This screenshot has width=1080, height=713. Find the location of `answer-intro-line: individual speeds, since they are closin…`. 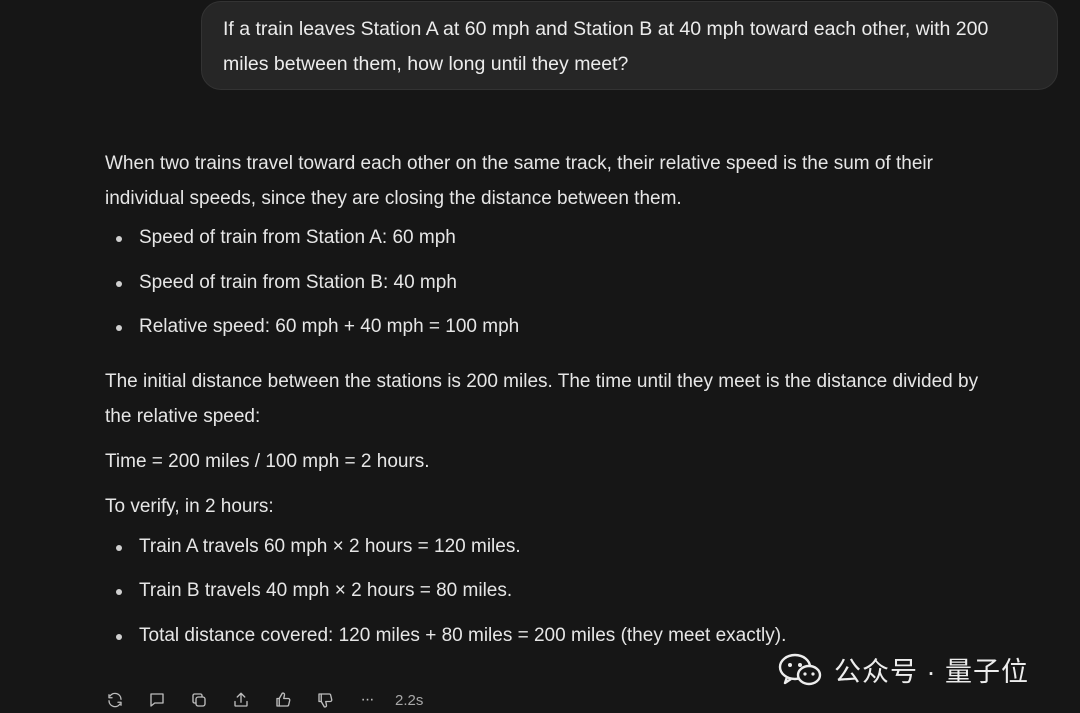

answer-intro-line: individual speeds, since they are closin… is located at coordinates (393, 198).